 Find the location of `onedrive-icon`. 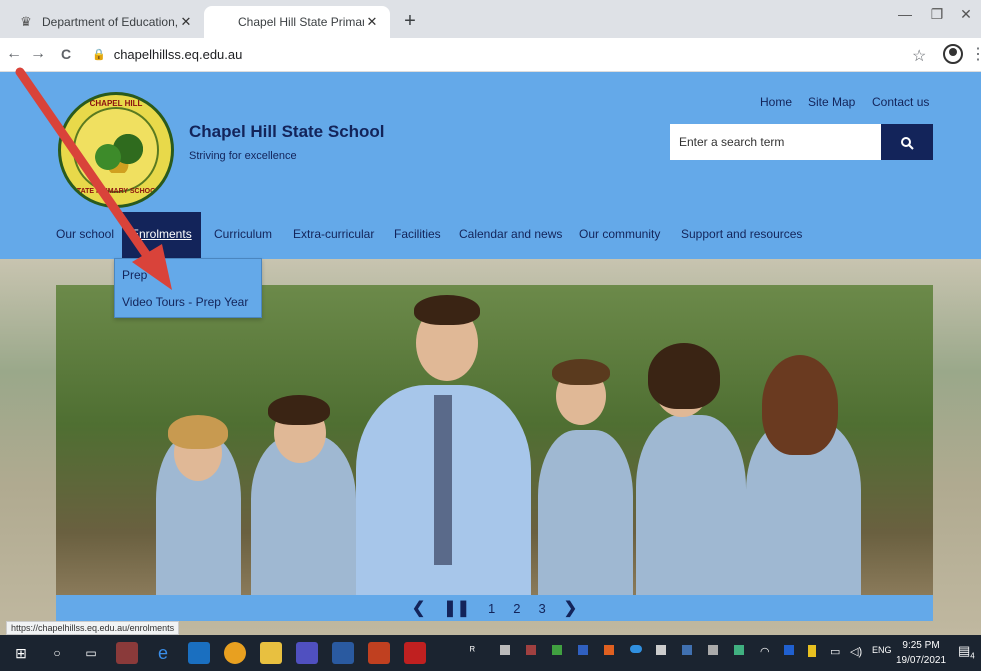

onedrive-icon is located at coordinates (636, 649).